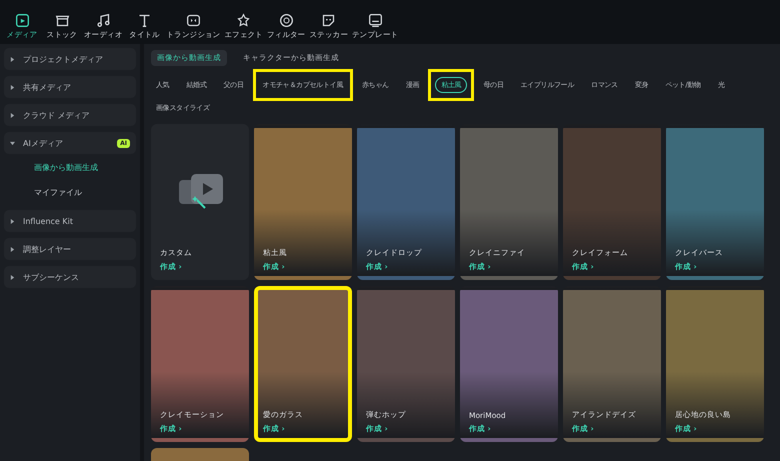 The width and height of the screenshot is (780, 461). I want to click on sidebar-item: Influence Kit, so click(70, 221).